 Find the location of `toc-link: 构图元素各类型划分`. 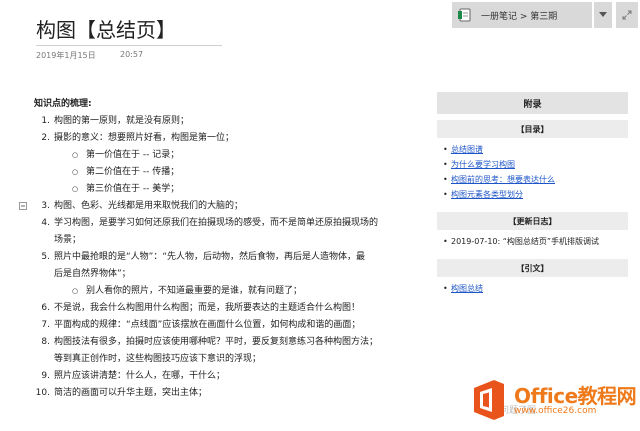

toc-link: 构图元素各类型划分 is located at coordinates (487, 194).